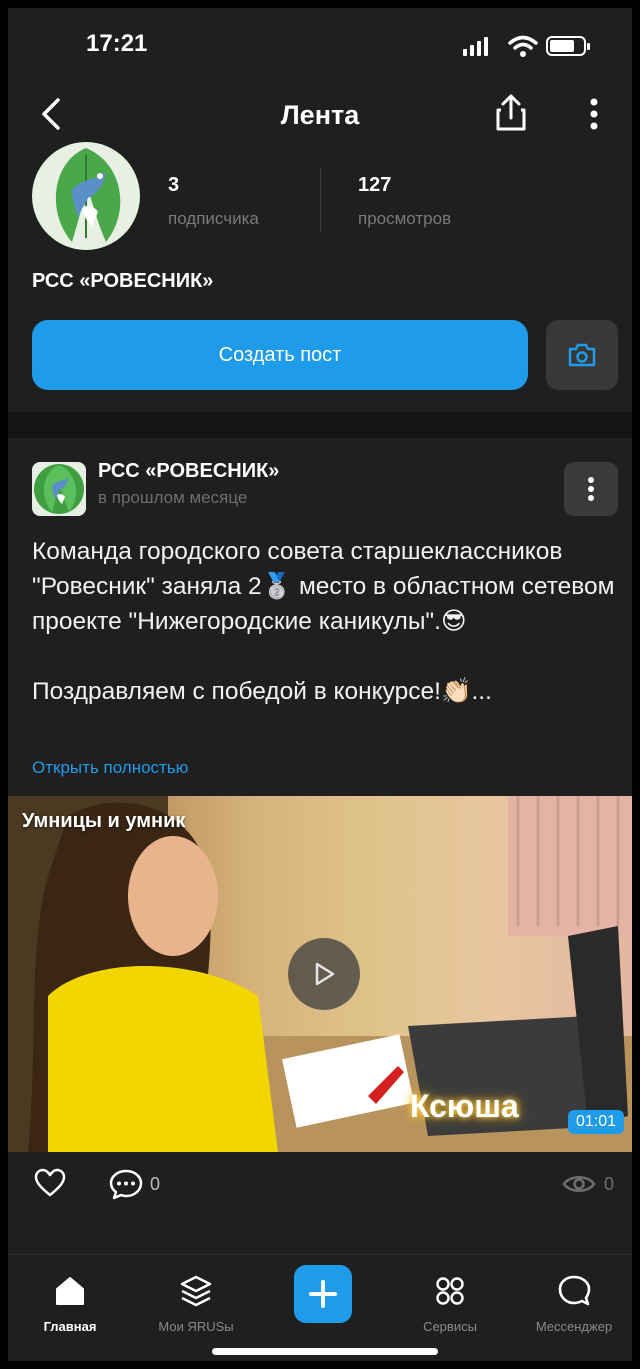  Describe the element at coordinates (123, 281) in the screenshot. I see `group-name: РСС «РОВЕСНИК»` at that location.